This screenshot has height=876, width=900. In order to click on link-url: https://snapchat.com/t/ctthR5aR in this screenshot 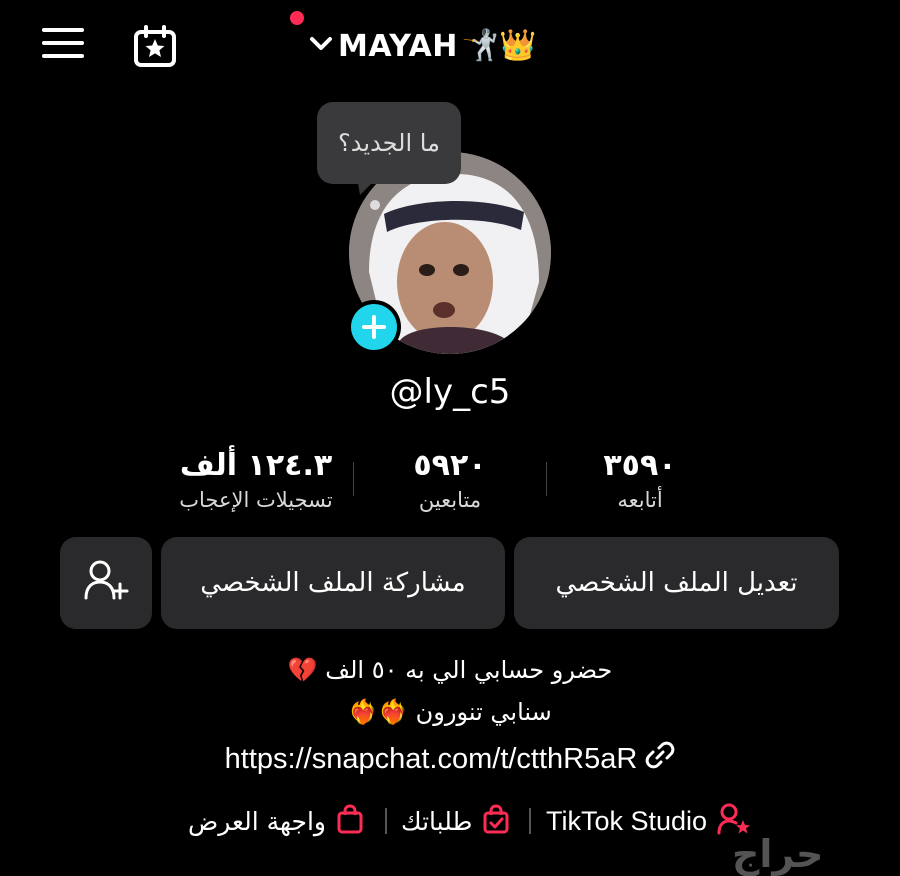, I will do `click(431, 758)`.